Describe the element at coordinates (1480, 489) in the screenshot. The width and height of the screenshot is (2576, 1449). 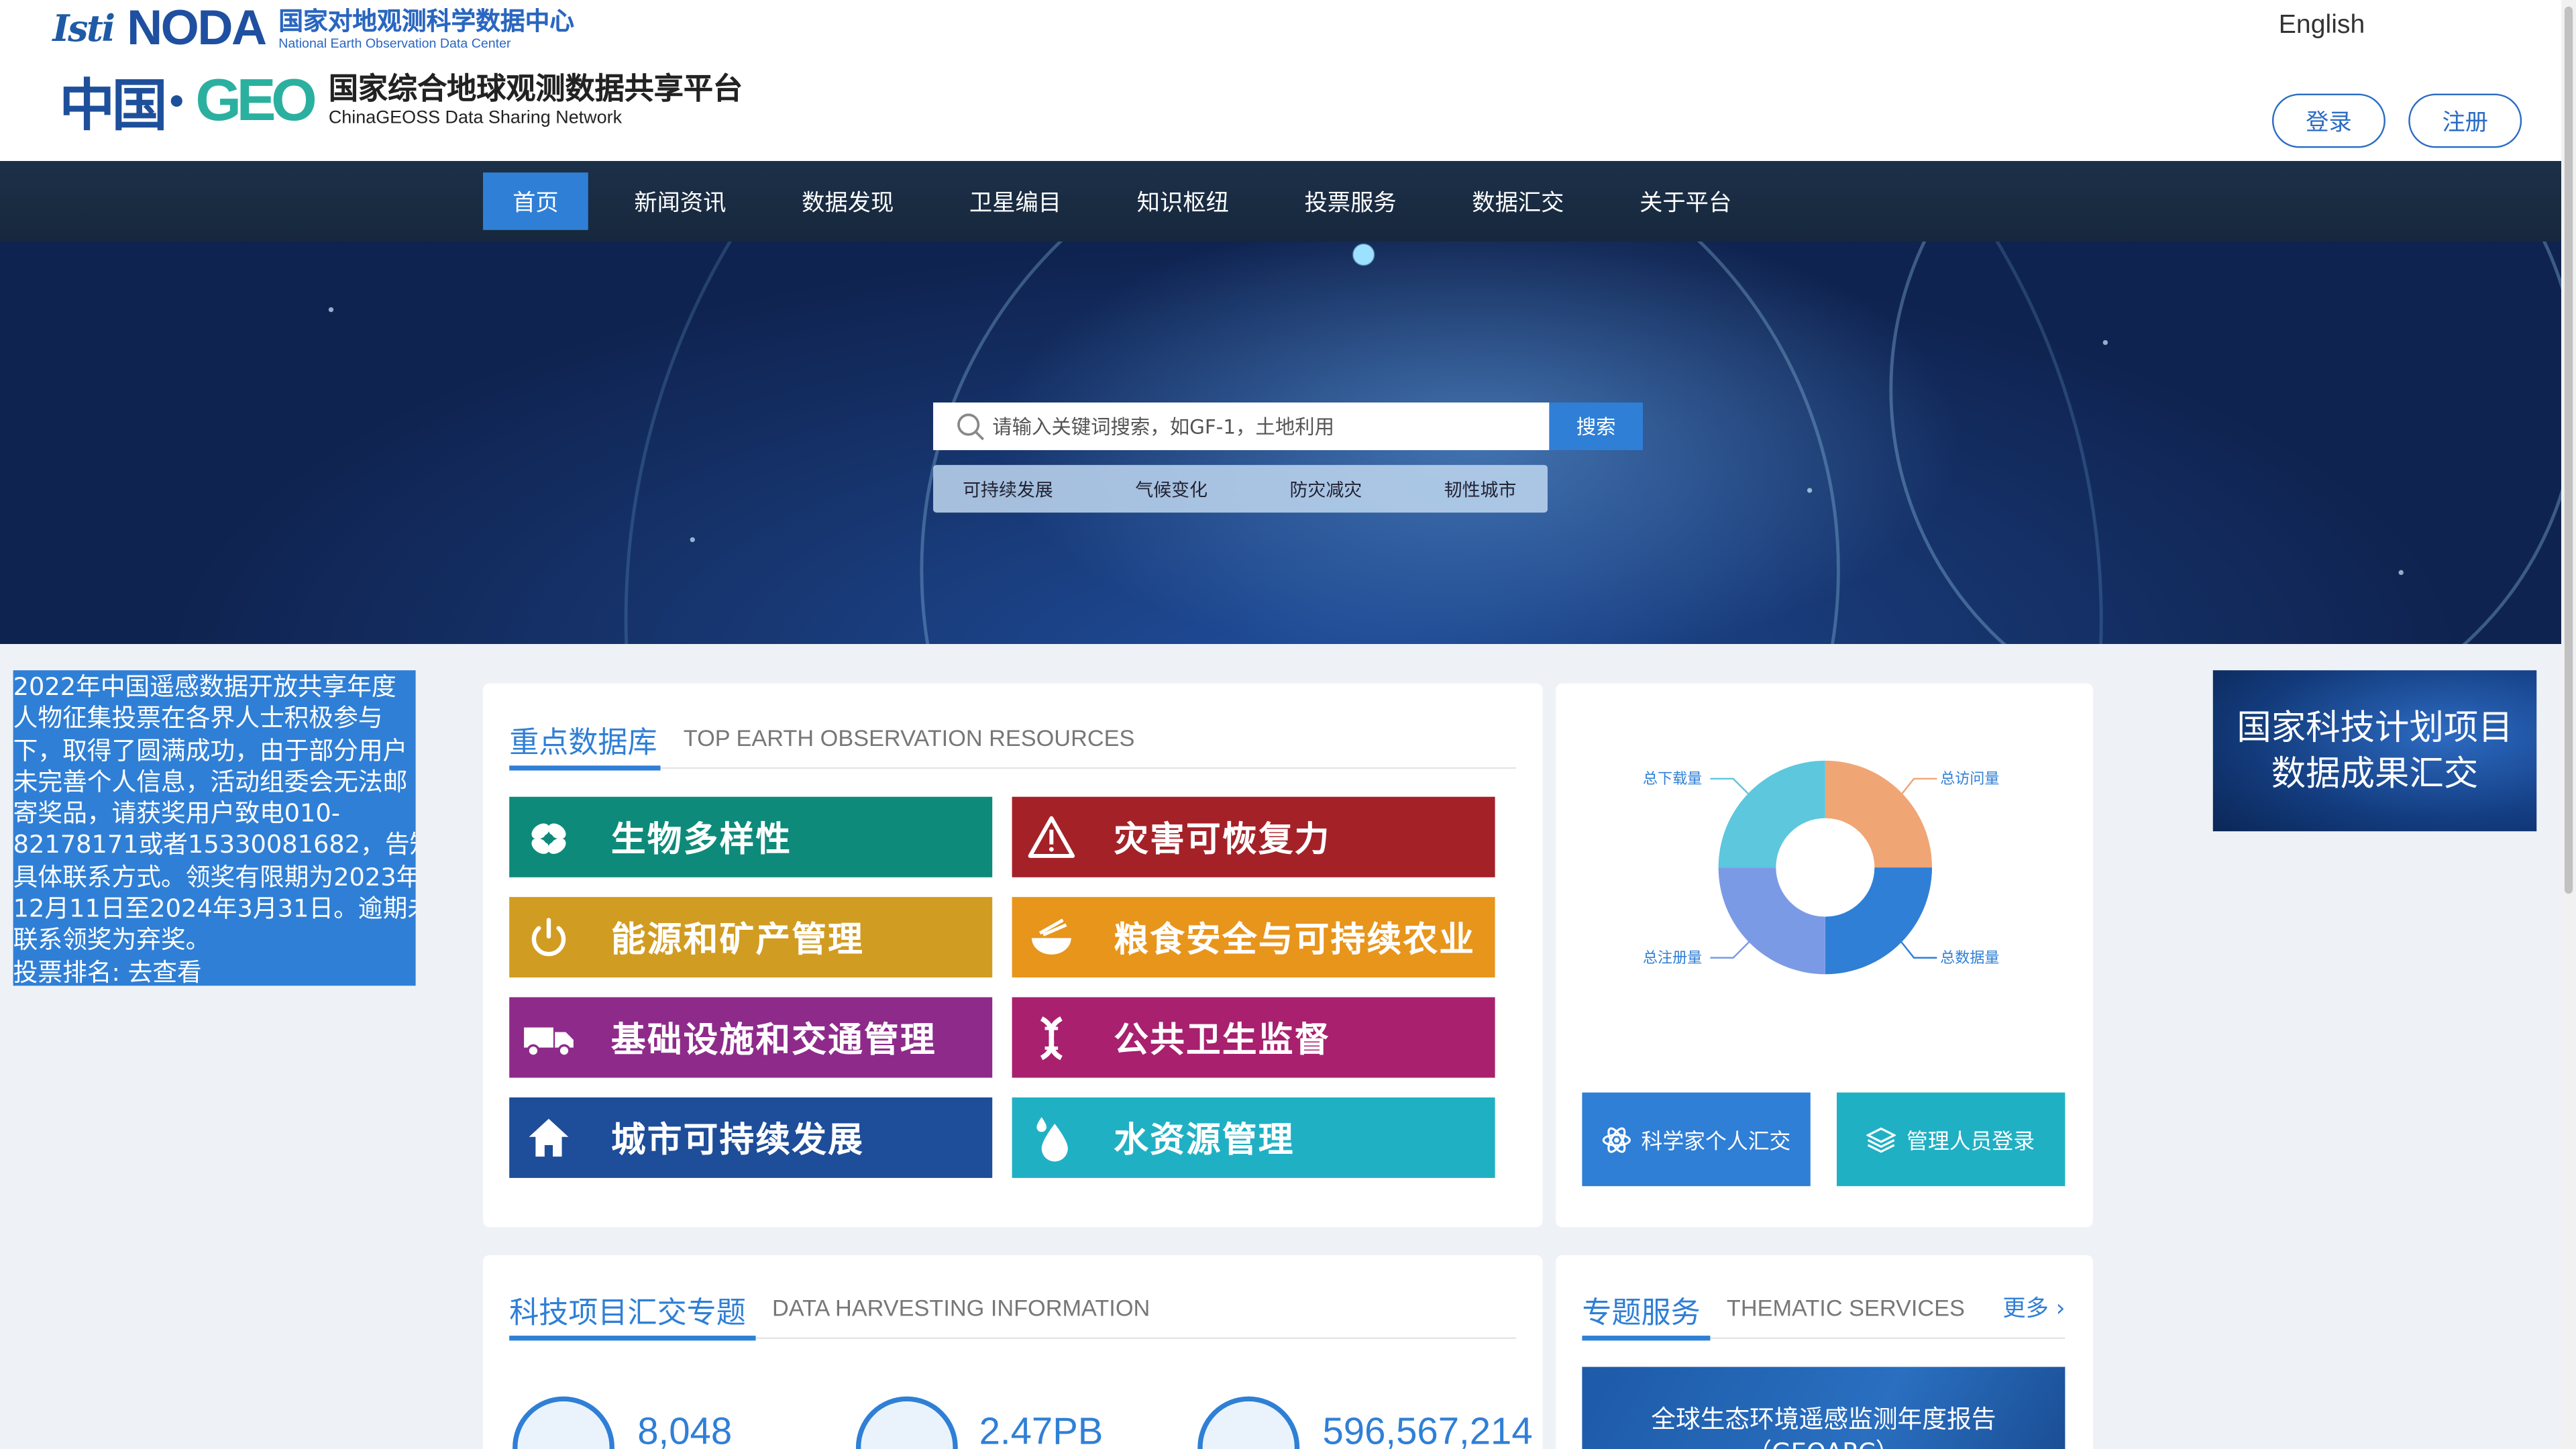
I see `tag-resilient-city: 韧性城市` at that location.